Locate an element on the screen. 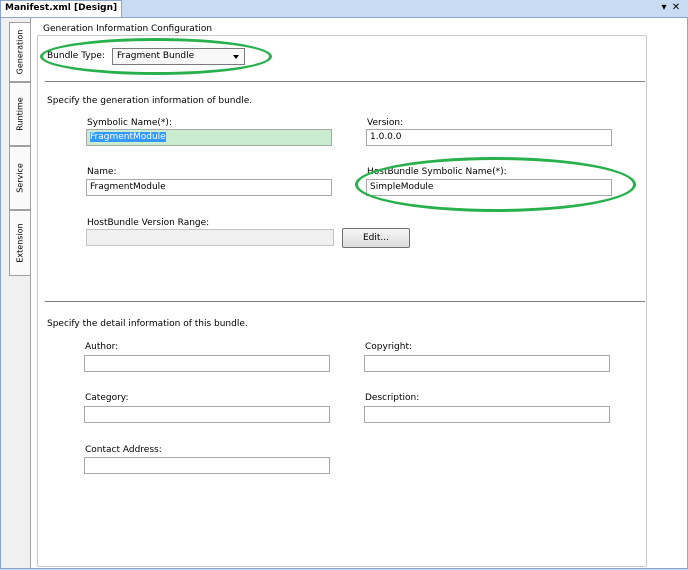 This screenshot has width=688, height=570. tab-extension: Extension is located at coordinates (19, 243).